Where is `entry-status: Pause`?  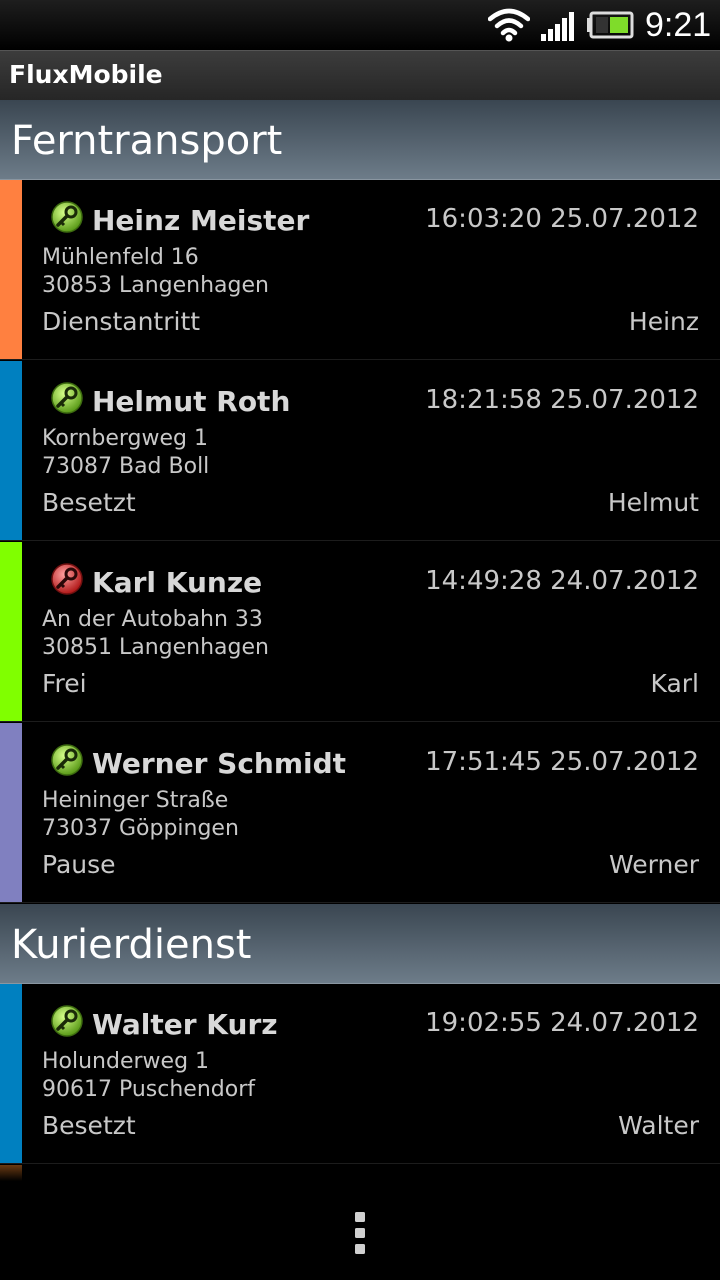 entry-status: Pause is located at coordinates (79, 864).